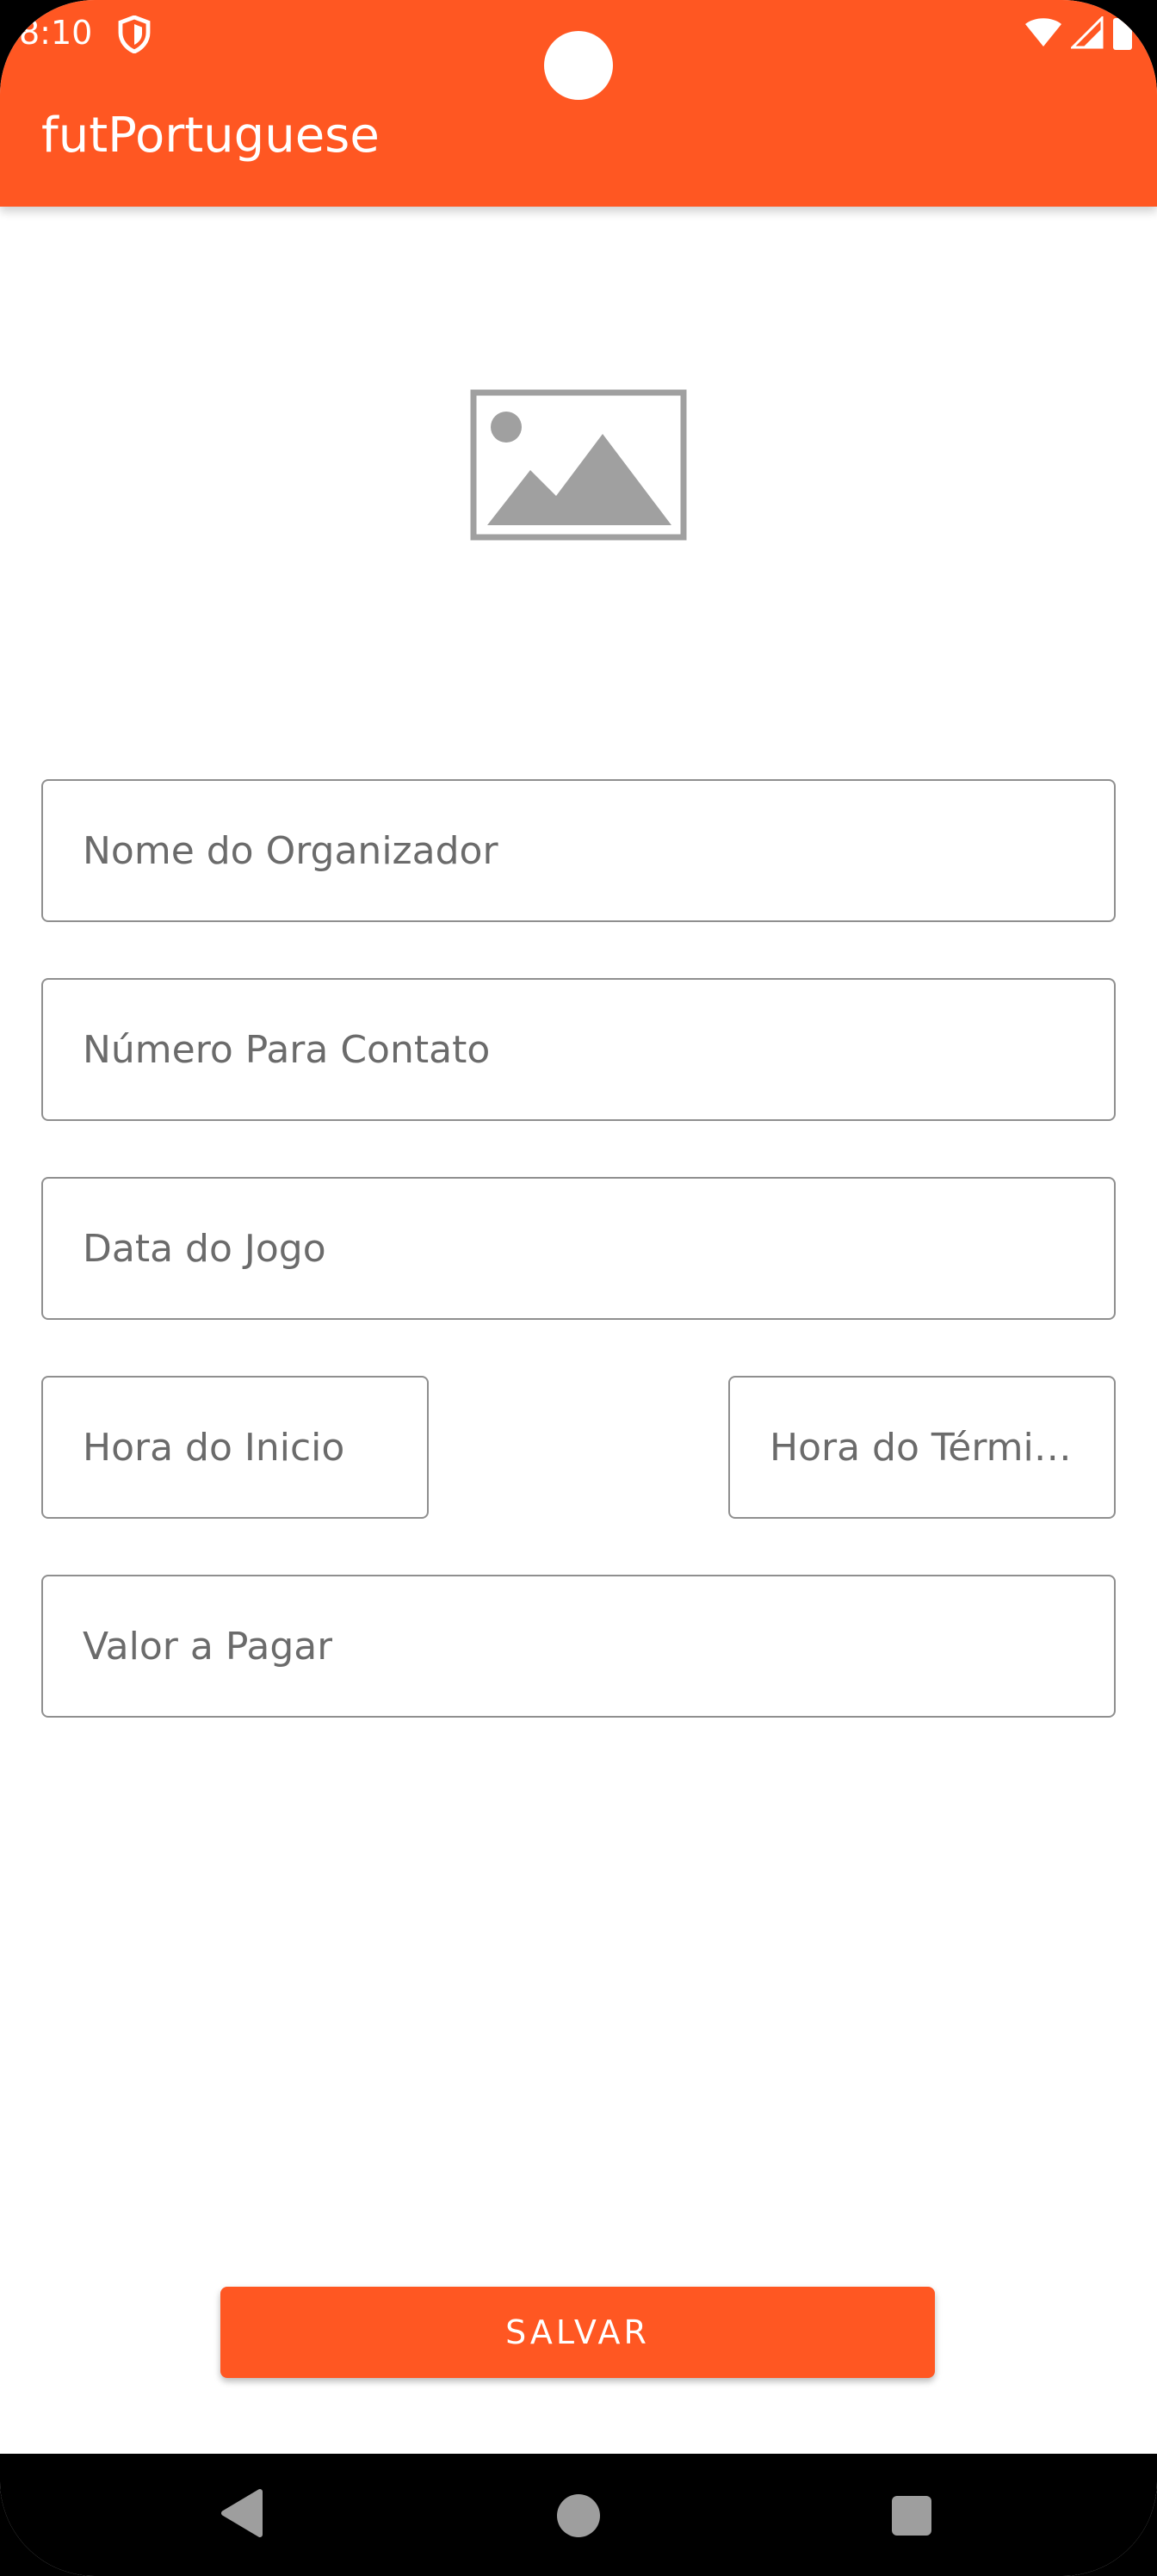  What do you see at coordinates (579, 103) in the screenshot?
I see `app-bar: 8:10 futPortuguese` at bounding box center [579, 103].